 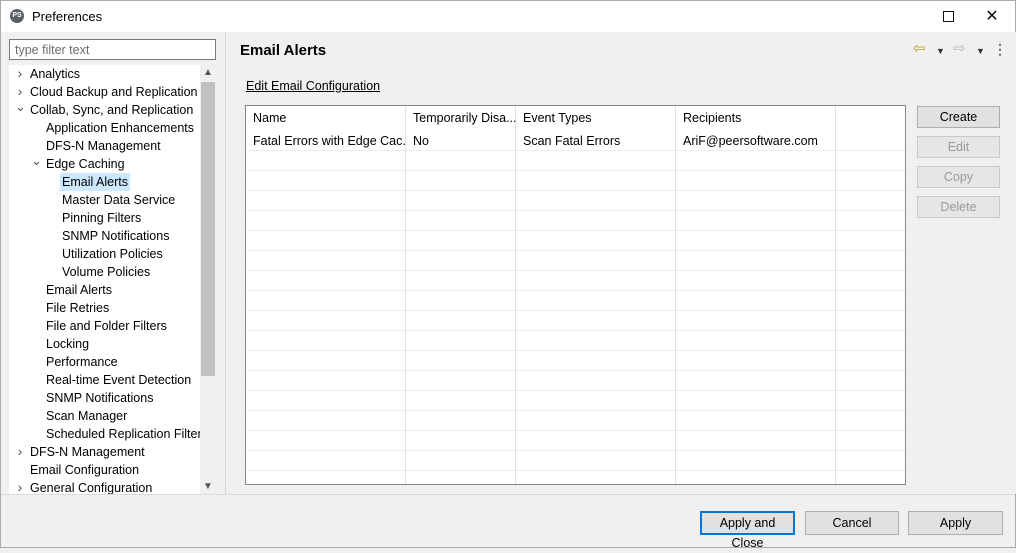 What do you see at coordinates (958, 117) in the screenshot?
I see `create-button: Create` at bounding box center [958, 117].